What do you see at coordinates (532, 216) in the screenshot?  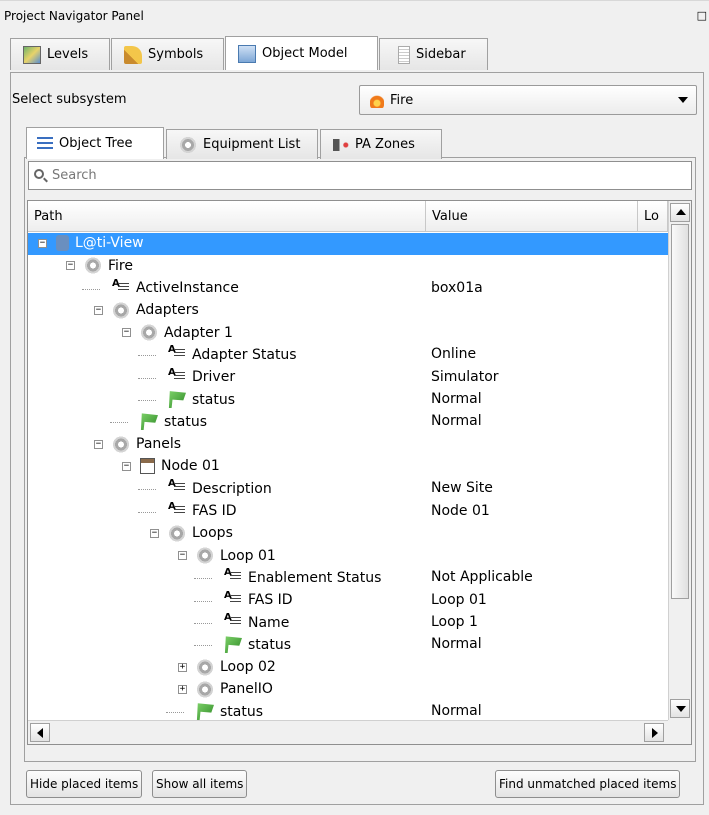 I see `column-header-value: Value` at bounding box center [532, 216].